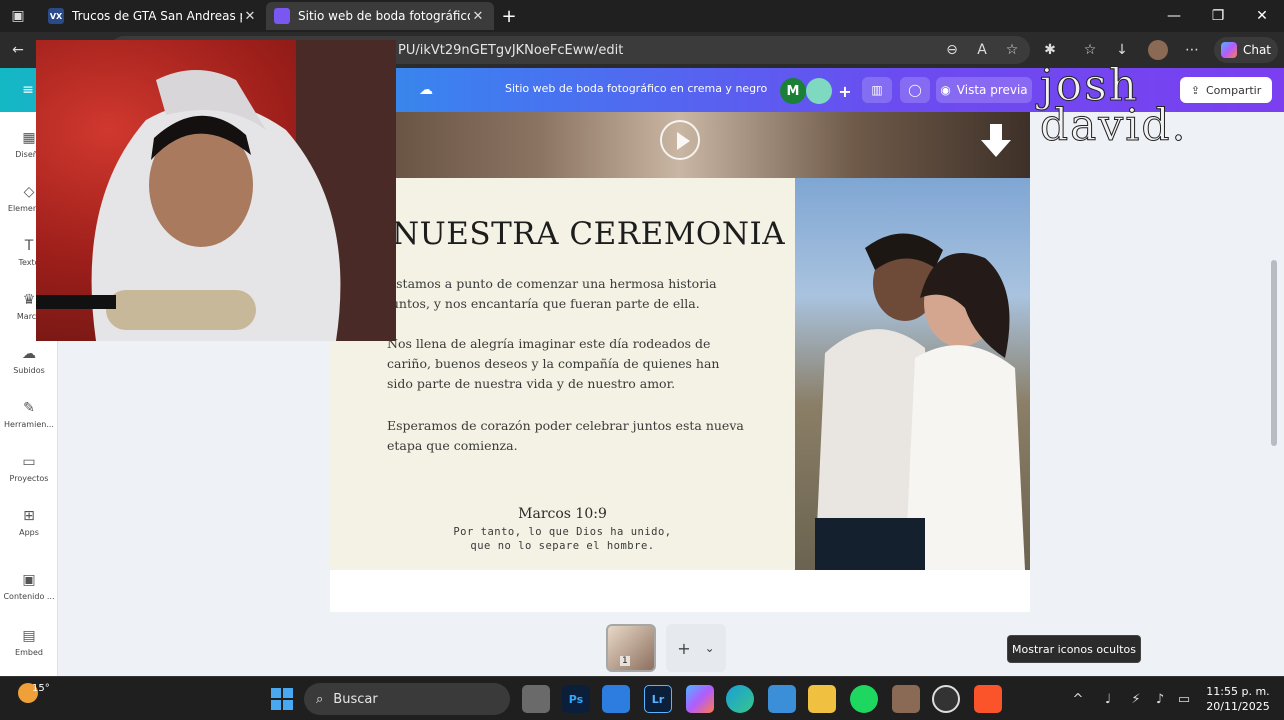 This screenshot has width=1284, height=720. What do you see at coordinates (29, 408) in the screenshot?
I see `pen-icon: ✎` at bounding box center [29, 408].